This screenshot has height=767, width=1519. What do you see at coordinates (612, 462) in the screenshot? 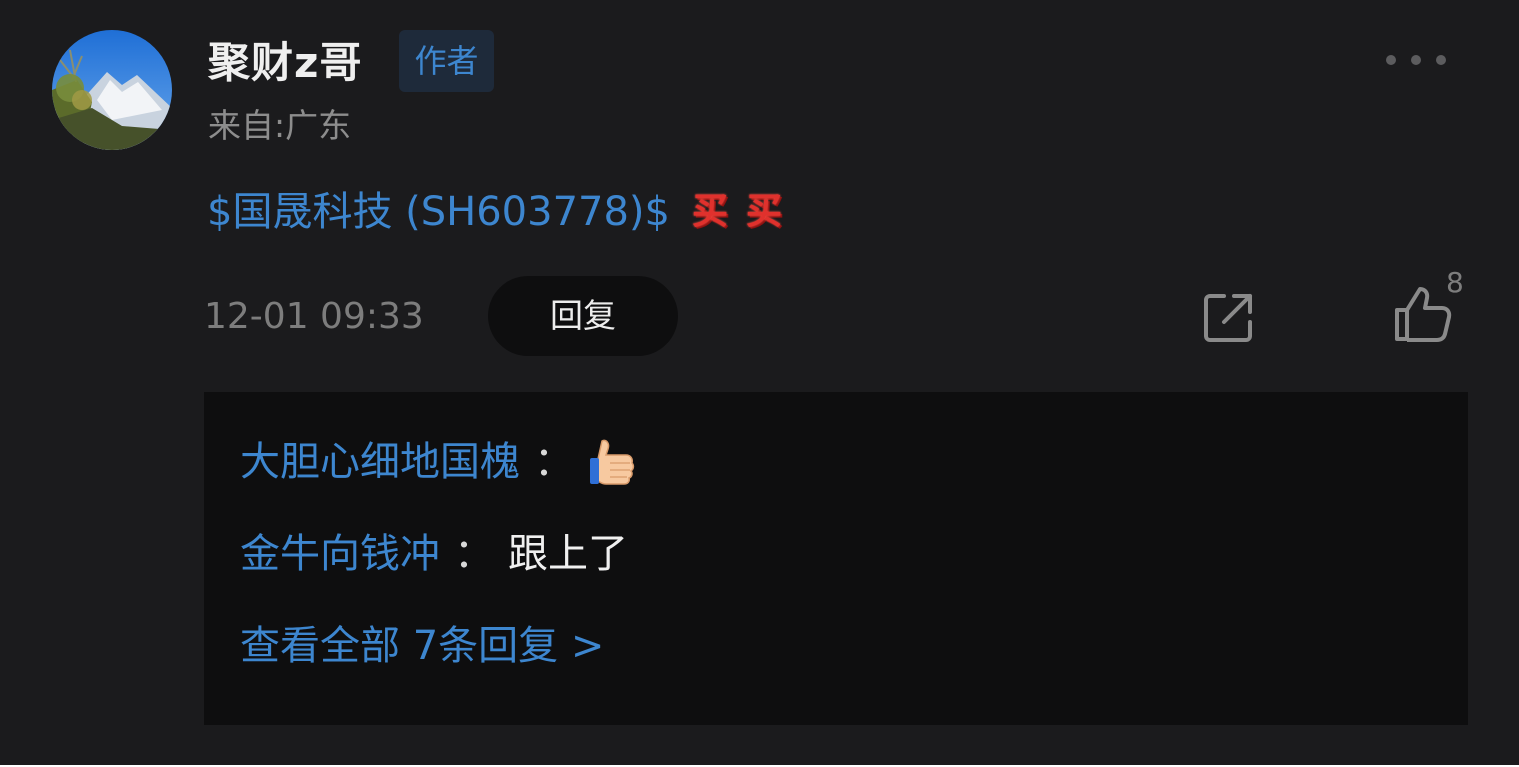
I see `thumbs-up-icon` at bounding box center [612, 462].